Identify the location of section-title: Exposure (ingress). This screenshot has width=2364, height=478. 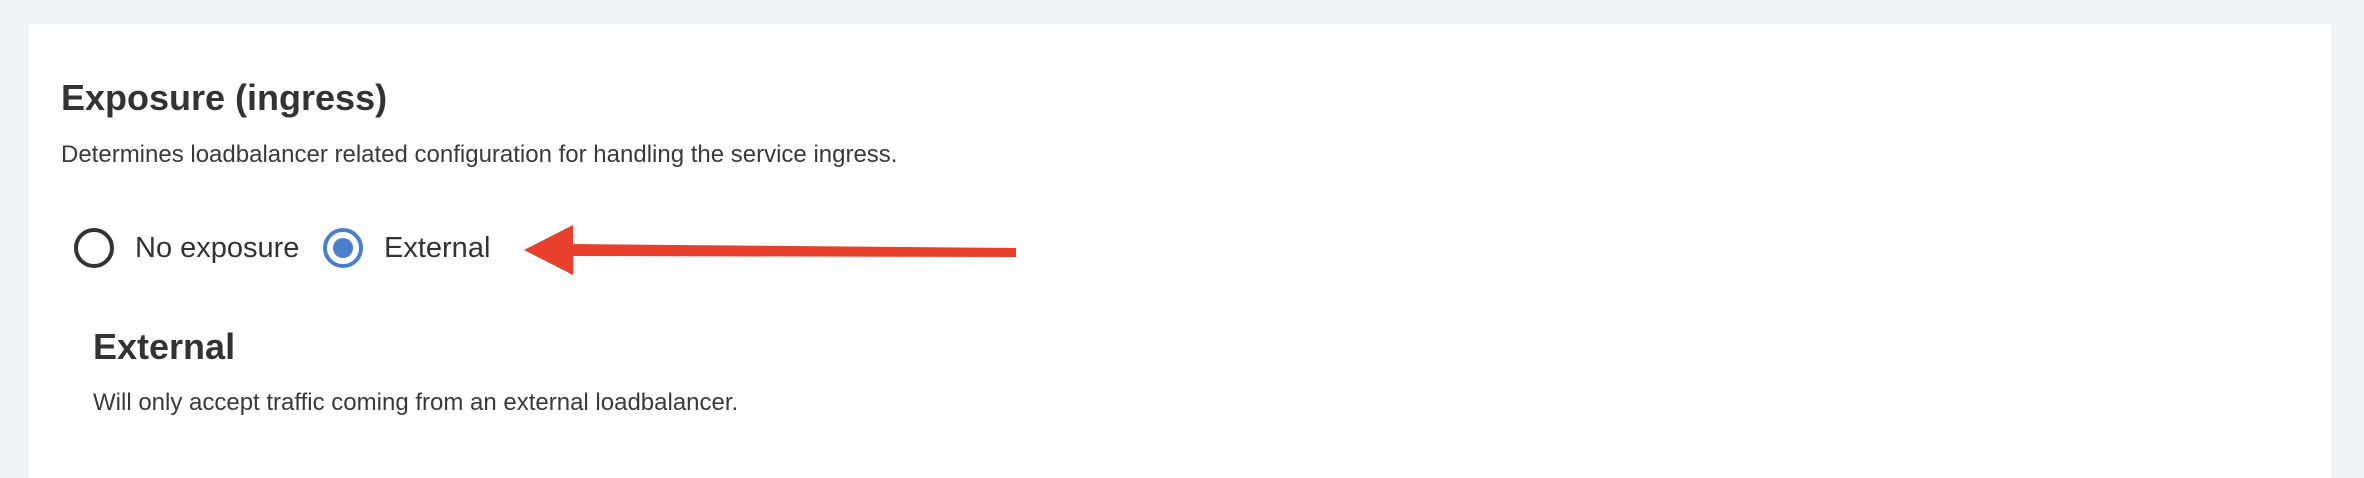
(224, 97).